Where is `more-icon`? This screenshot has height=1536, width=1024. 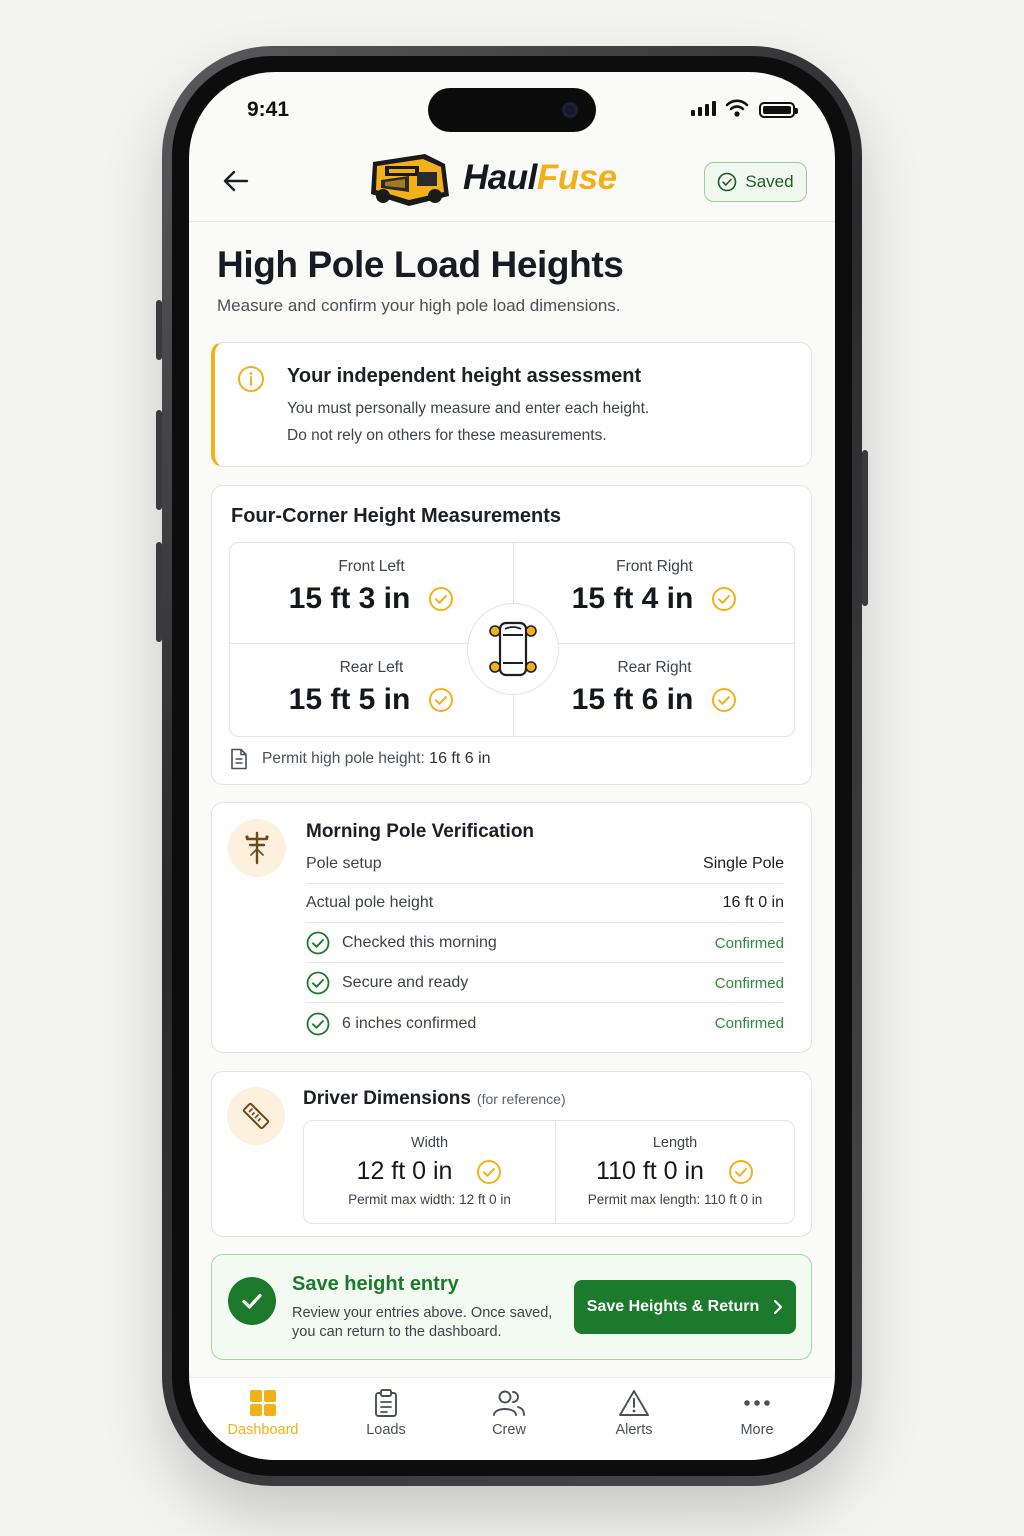 more-icon is located at coordinates (757, 1403).